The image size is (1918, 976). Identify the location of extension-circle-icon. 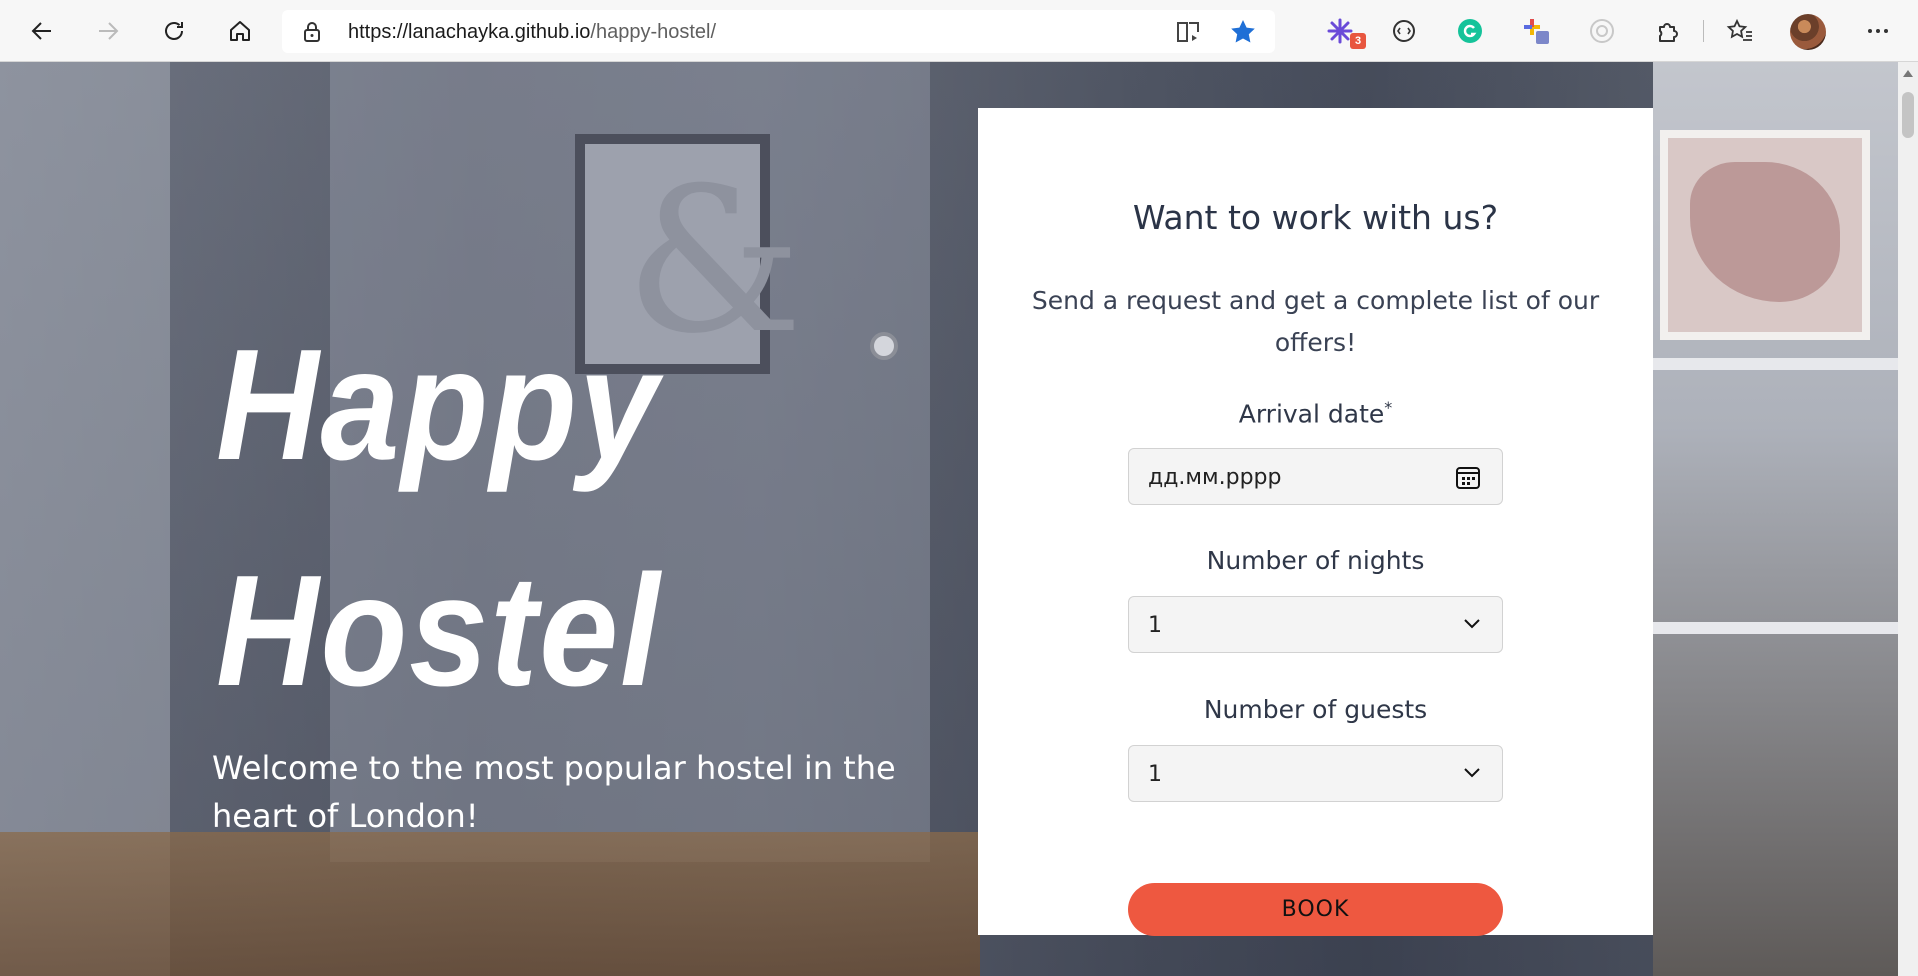
(1404, 31).